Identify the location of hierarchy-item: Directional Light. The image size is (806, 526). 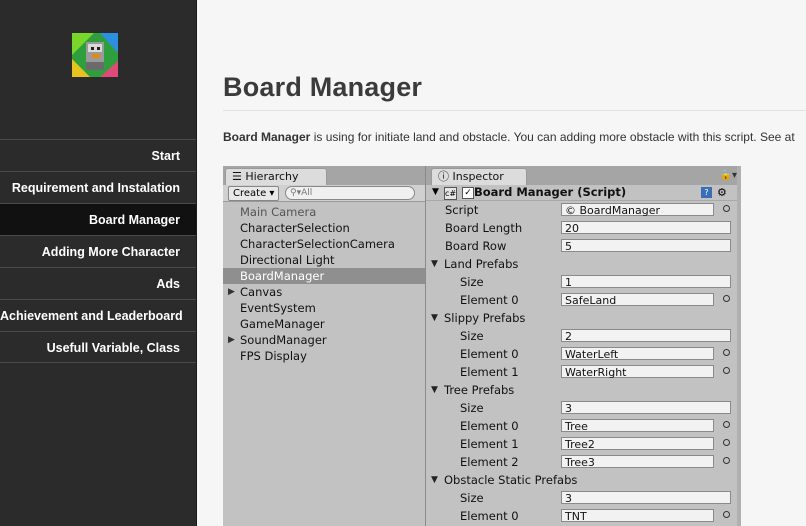
(324, 260).